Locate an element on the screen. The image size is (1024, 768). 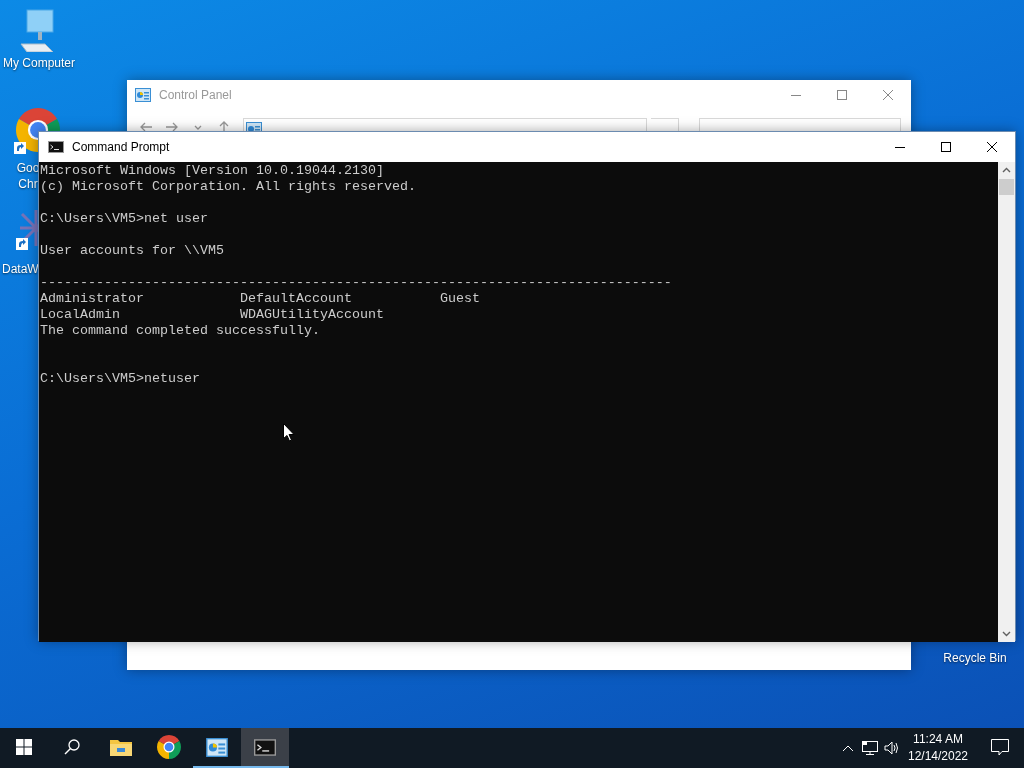
console-line: C:\Users\VM5>netuser is located at coordinates (120, 379).